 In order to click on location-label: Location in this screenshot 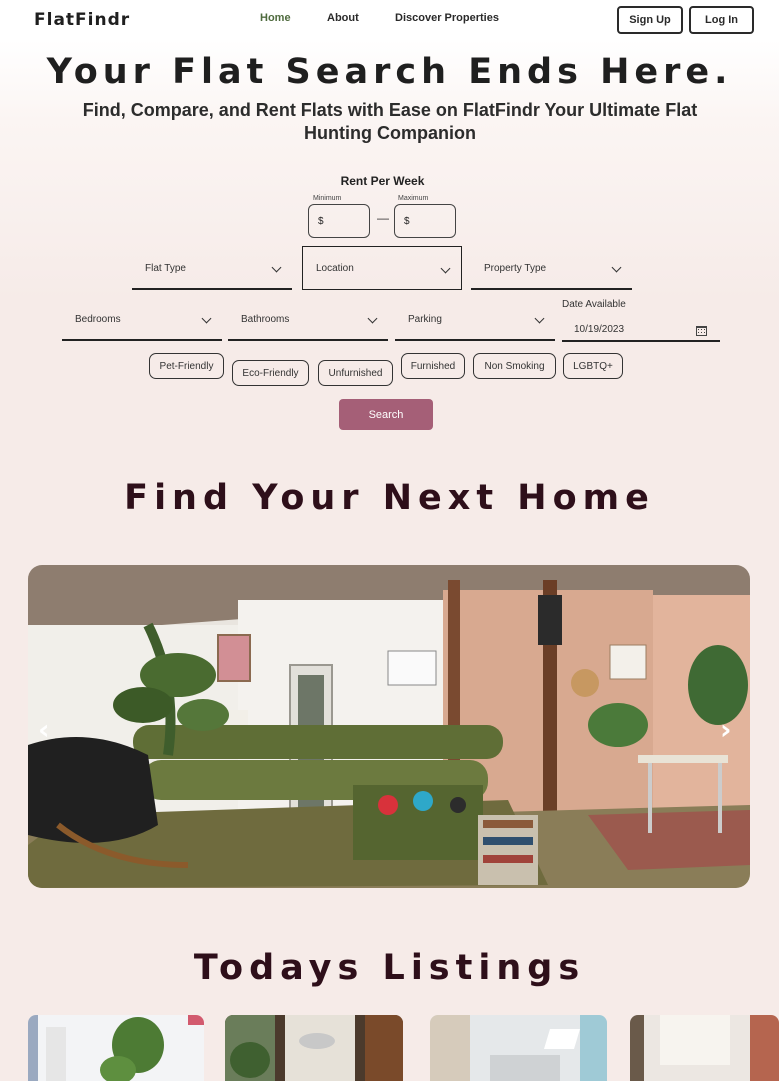, I will do `click(335, 268)`.